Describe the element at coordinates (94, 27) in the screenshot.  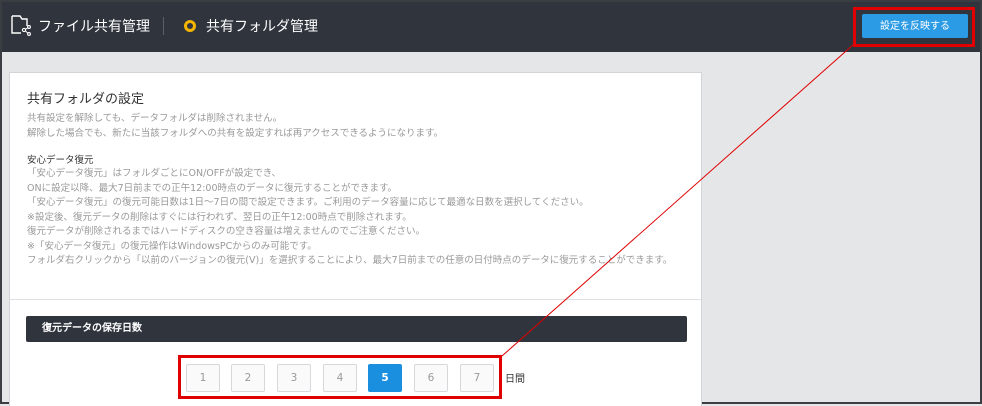
I see `app-title: ファイル共有管理` at that location.